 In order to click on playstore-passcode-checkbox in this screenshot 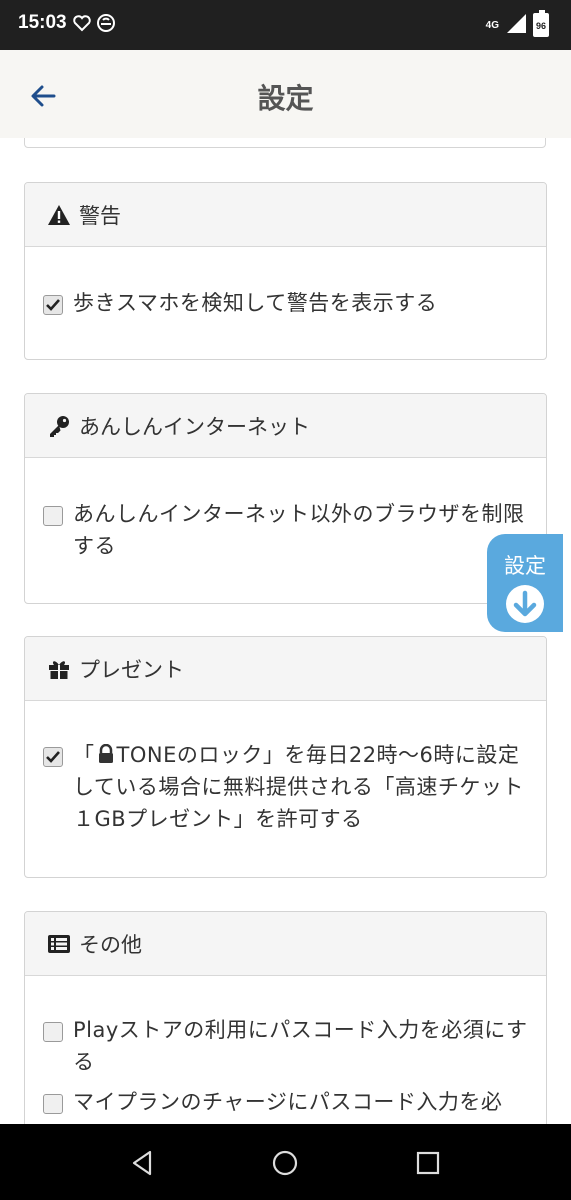, I will do `click(53, 1032)`.